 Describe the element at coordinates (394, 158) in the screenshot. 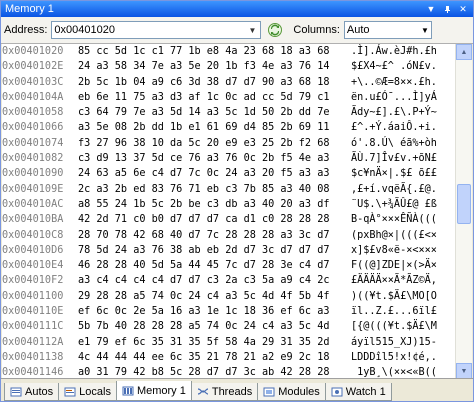

I see `row-ascii: ÃÙ.7]Îv£v.+õN£` at that location.